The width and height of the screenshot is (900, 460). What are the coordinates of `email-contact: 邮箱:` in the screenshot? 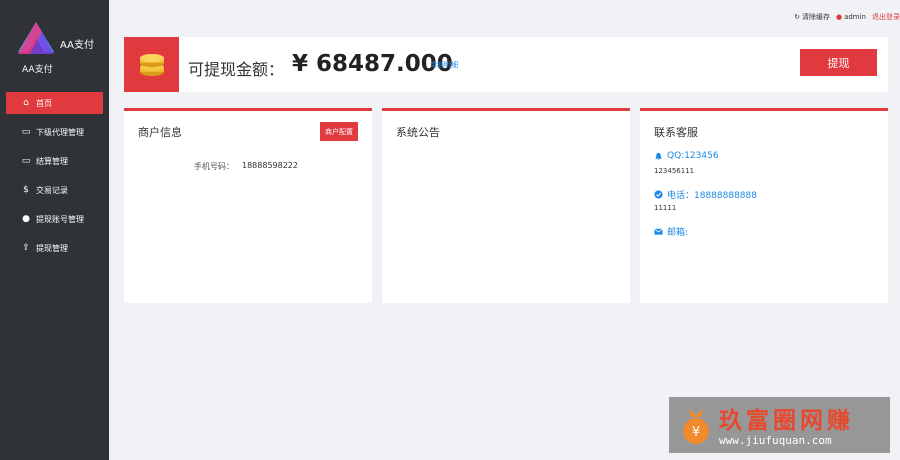 It's located at (671, 231).